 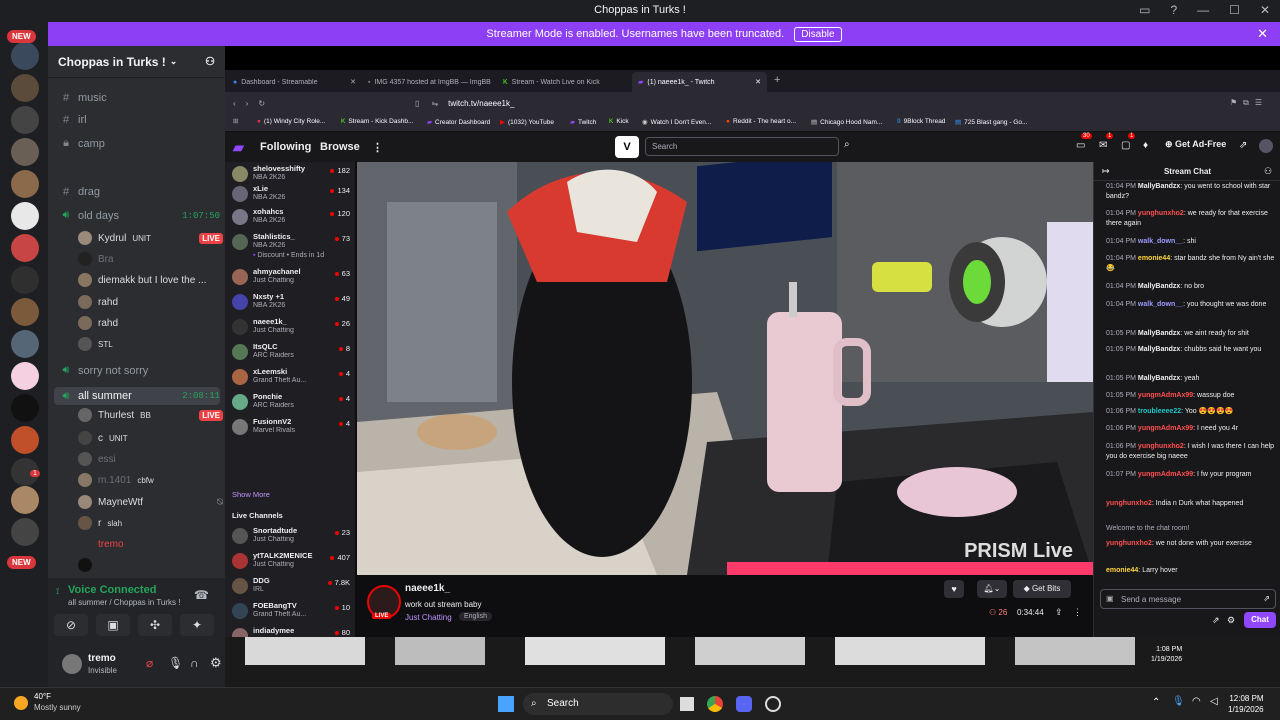 What do you see at coordinates (285, 147) in the screenshot?
I see `nav-following: Following` at bounding box center [285, 147].